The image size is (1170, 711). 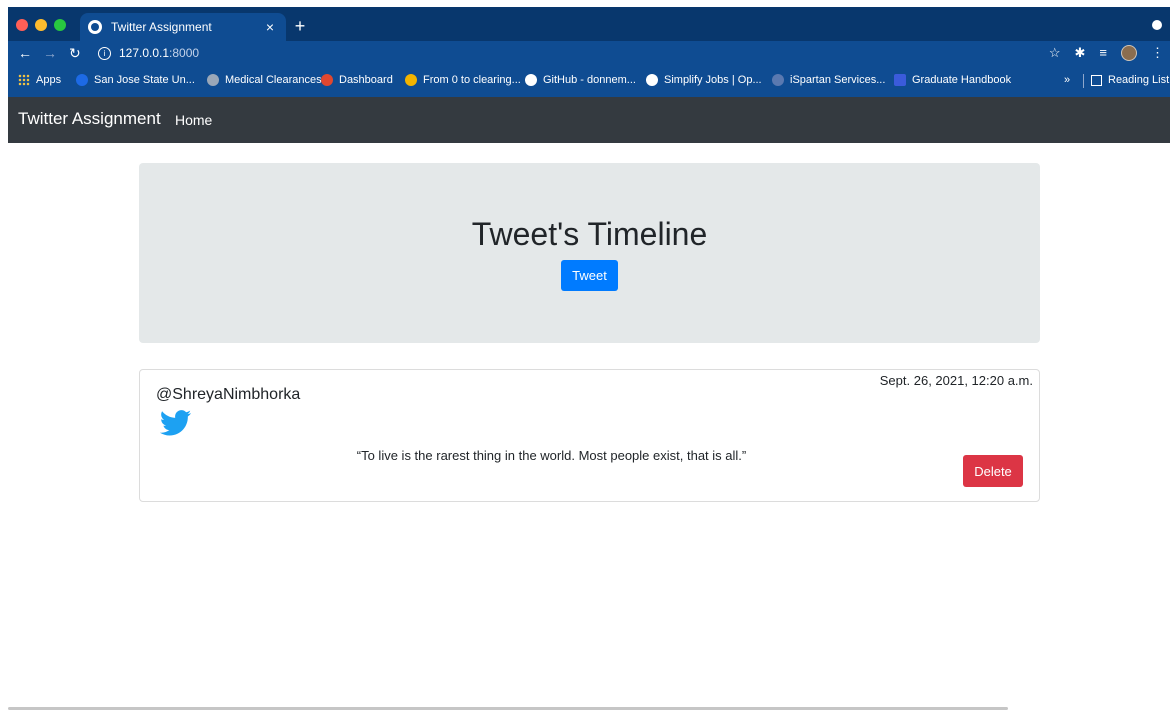 I want to click on browser-toolbar: ← → ↻ i 127.0.0.1:8000 ☆ ✱ ≡ ⋮, so click(x=589, y=53).